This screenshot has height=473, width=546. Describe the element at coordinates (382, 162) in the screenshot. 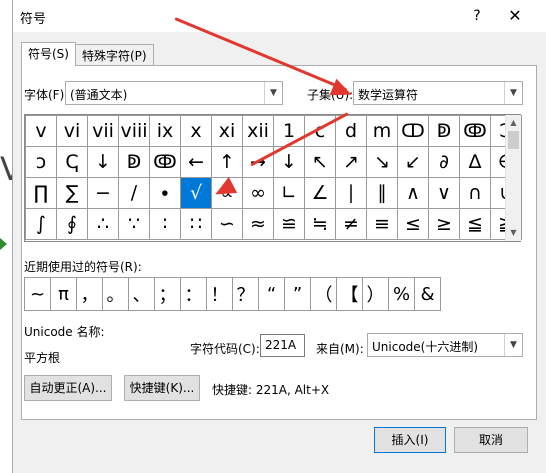

I see `symbol-cell: ↘` at that location.